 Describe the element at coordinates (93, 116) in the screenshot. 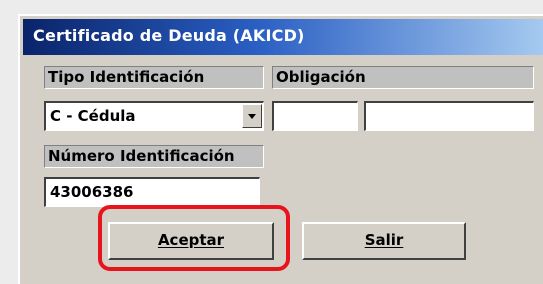

I see `tipo-identificacion-value: C - Cédula` at that location.